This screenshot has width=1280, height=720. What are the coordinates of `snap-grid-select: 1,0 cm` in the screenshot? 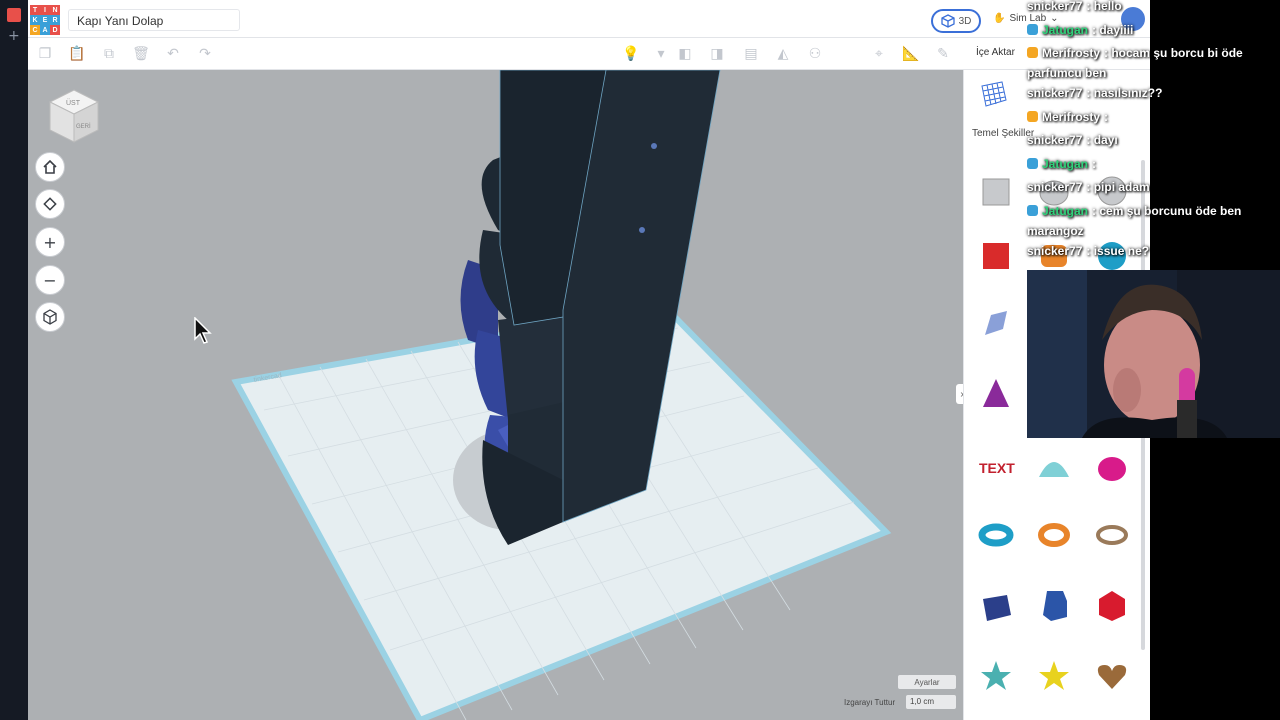 It's located at (931, 702).